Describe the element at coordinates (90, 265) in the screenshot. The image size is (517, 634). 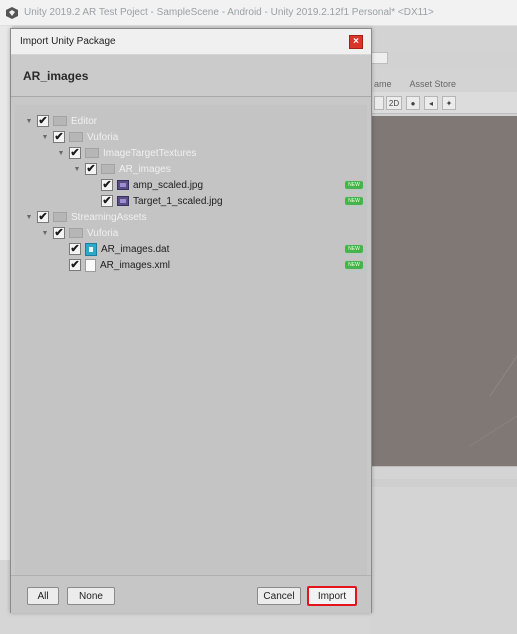
I see `xml-file-icon` at that location.